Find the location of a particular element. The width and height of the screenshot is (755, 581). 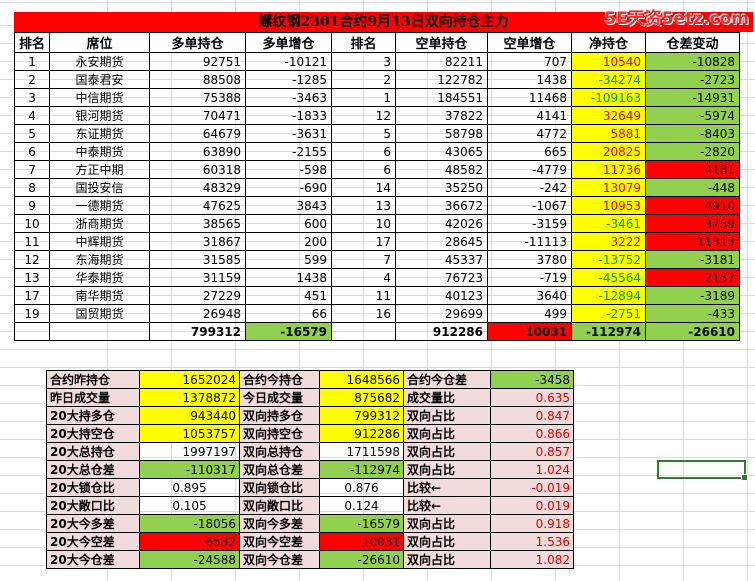

row-seat: 一德期货 is located at coordinates (100, 205).